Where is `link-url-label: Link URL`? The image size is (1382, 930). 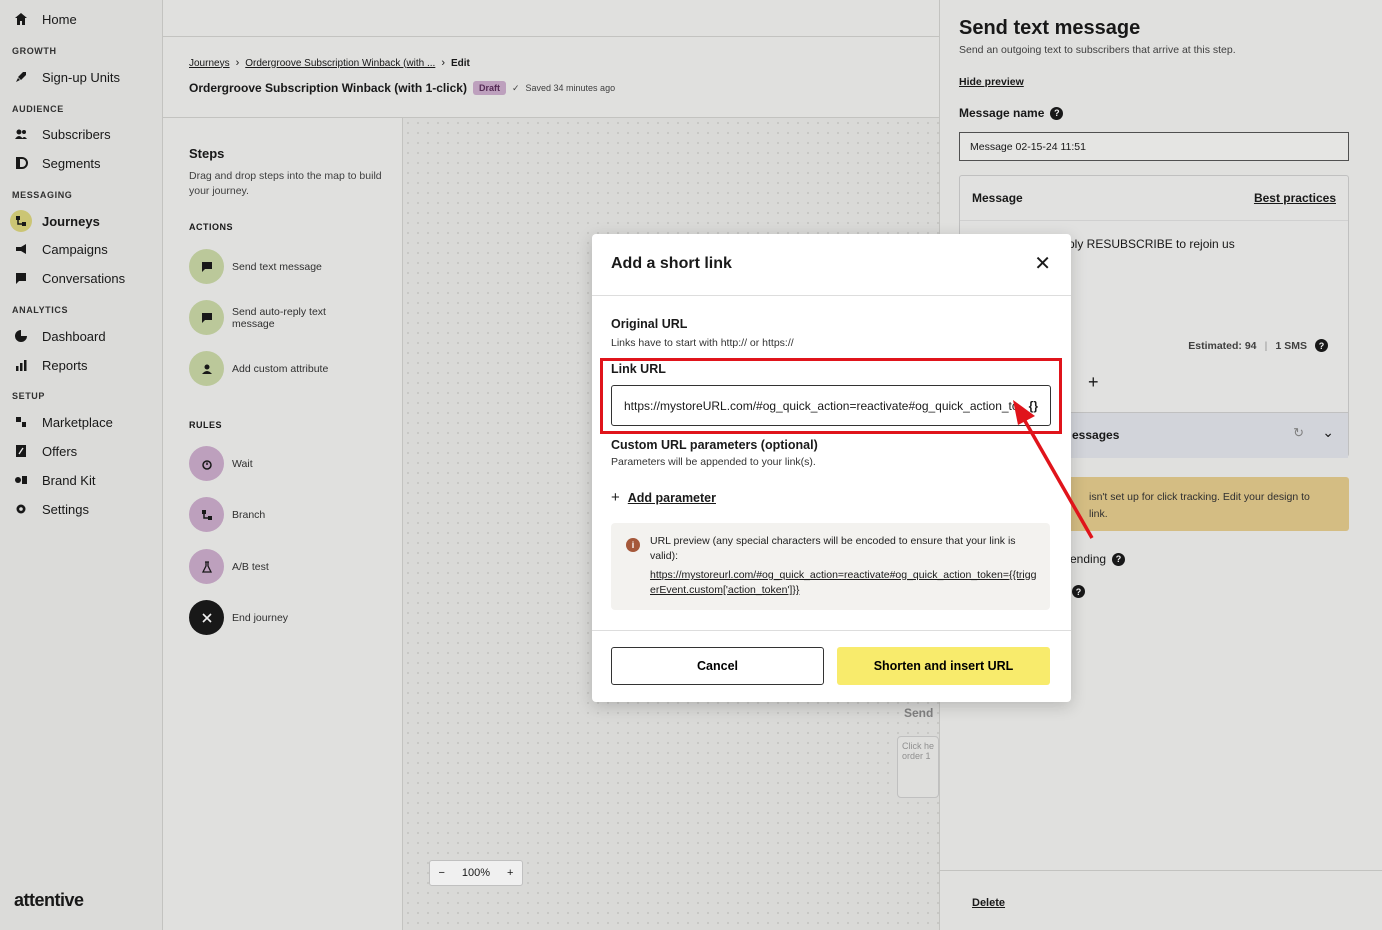 link-url-label: Link URL is located at coordinates (638, 369).